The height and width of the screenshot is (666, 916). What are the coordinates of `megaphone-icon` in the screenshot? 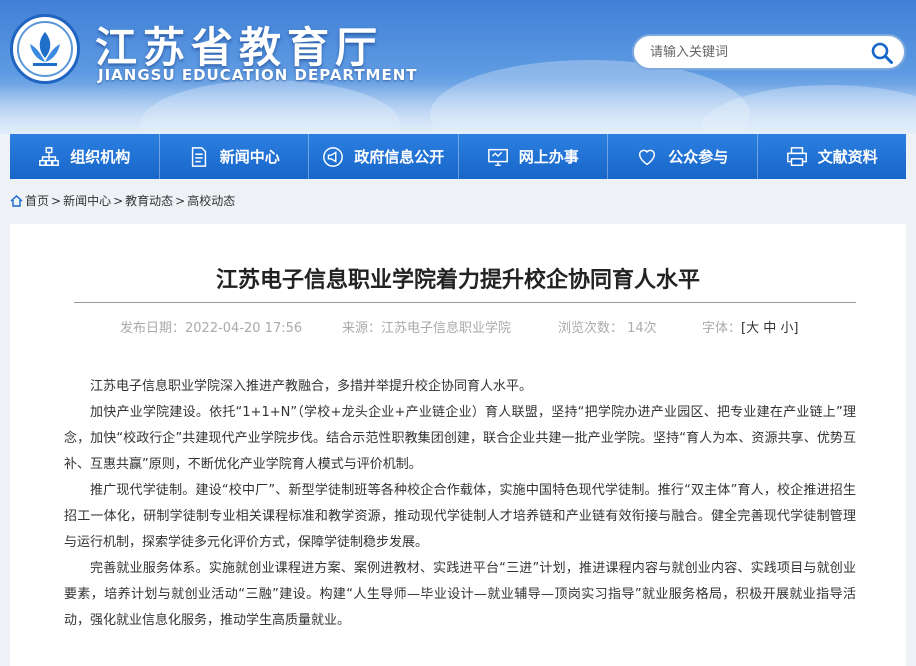 It's located at (333, 156).